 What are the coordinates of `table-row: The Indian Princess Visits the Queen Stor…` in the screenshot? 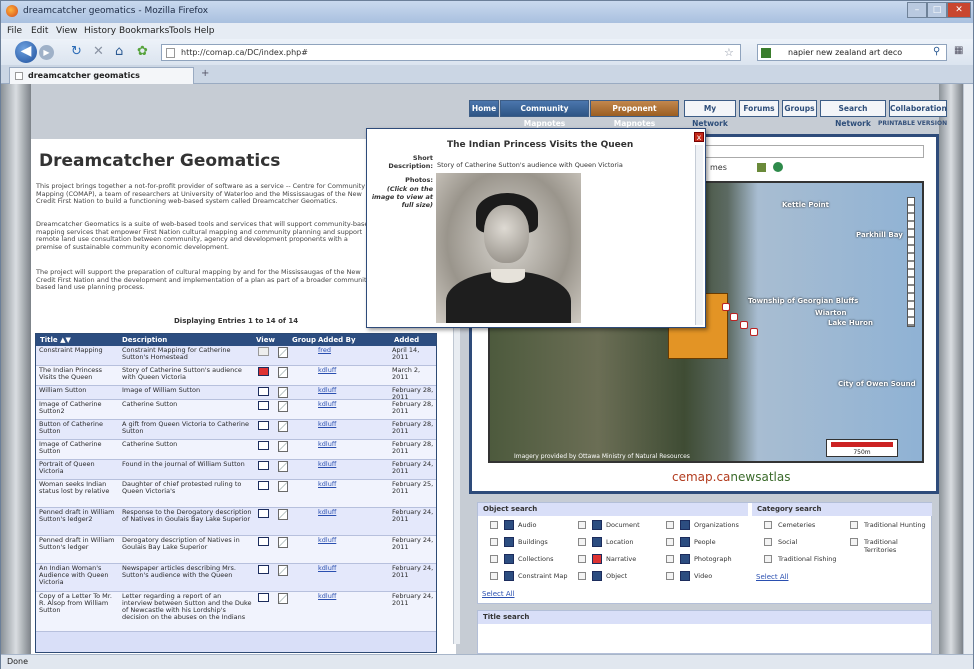 It's located at (236, 376).